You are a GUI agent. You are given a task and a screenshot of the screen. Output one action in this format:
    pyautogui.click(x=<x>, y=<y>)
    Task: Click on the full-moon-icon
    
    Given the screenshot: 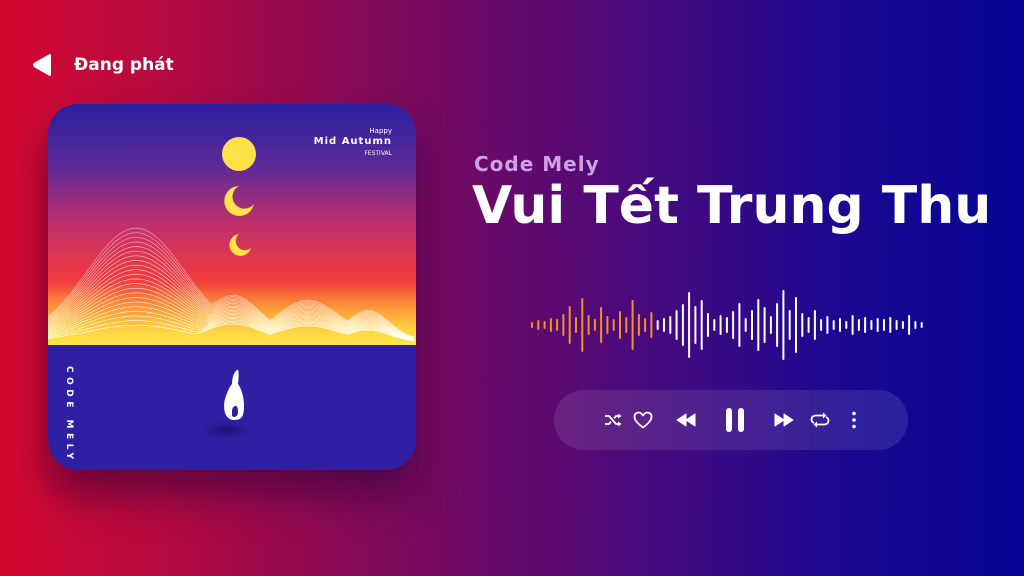 What is the action you would take?
    pyautogui.click(x=239, y=154)
    